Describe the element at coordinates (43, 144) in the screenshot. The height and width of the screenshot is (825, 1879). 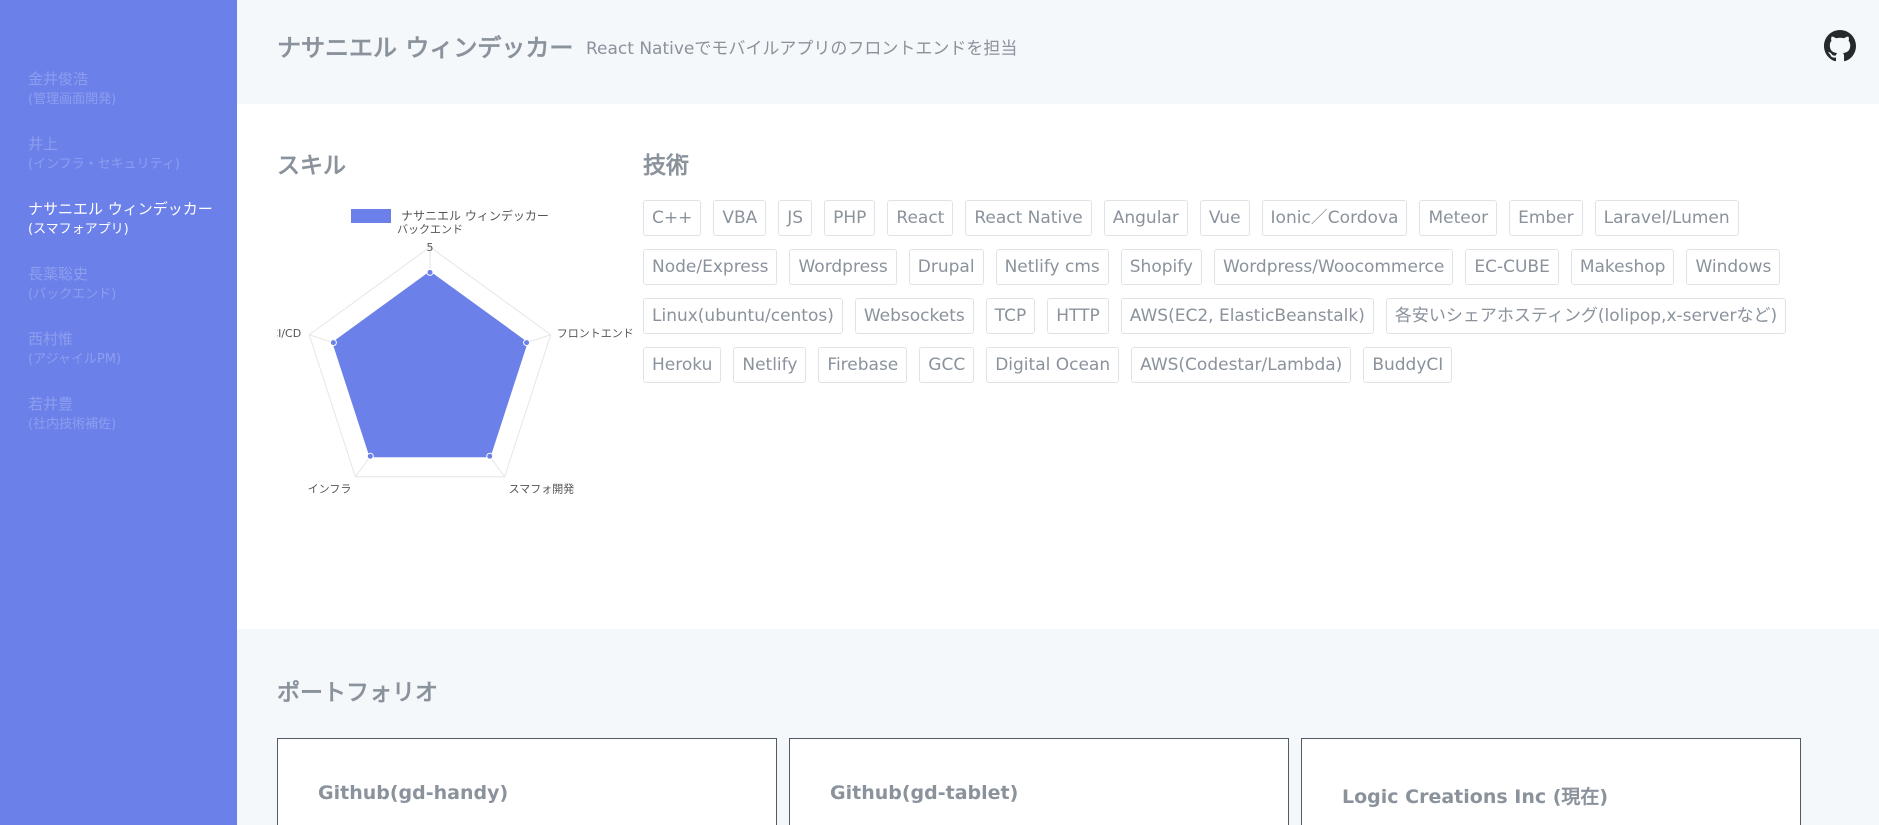
I see `sidebar-item-name: 井上` at that location.